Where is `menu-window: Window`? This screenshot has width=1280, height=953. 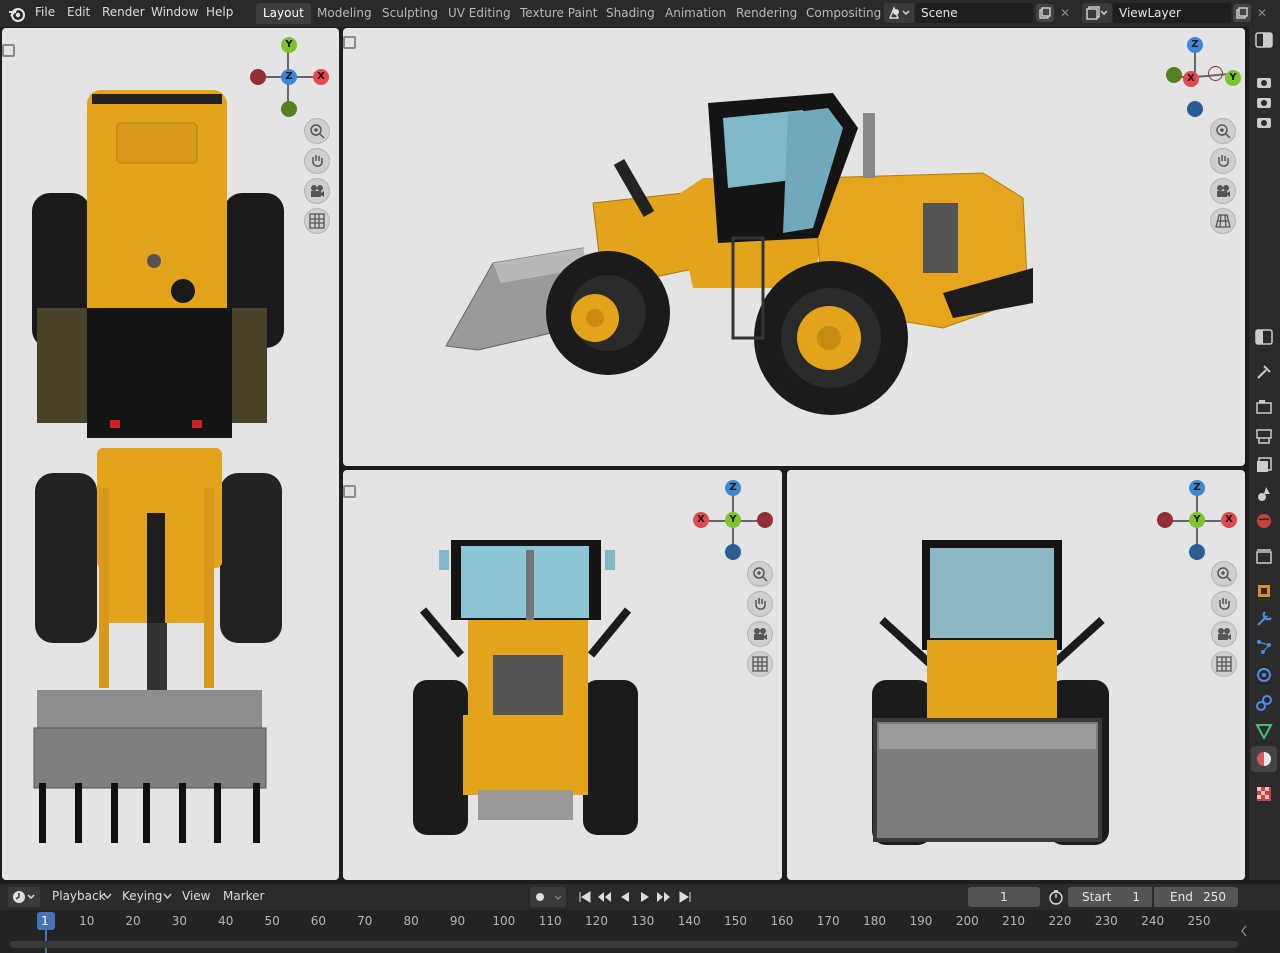
menu-window: Window is located at coordinates (174, 12).